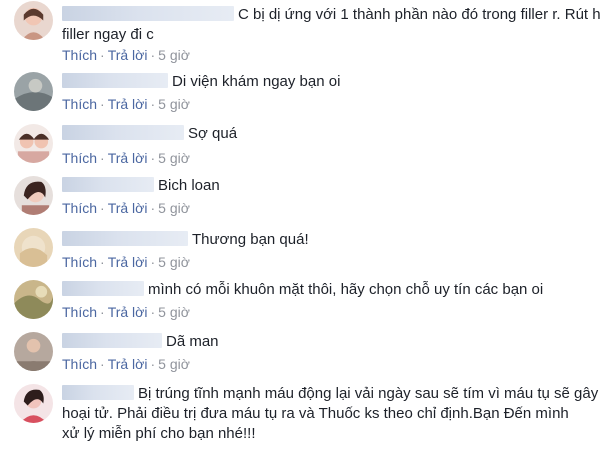 This screenshot has width=600, height=449. I want to click on comment-text-line: Di viện khám ngay bạn oi, so click(327, 82).